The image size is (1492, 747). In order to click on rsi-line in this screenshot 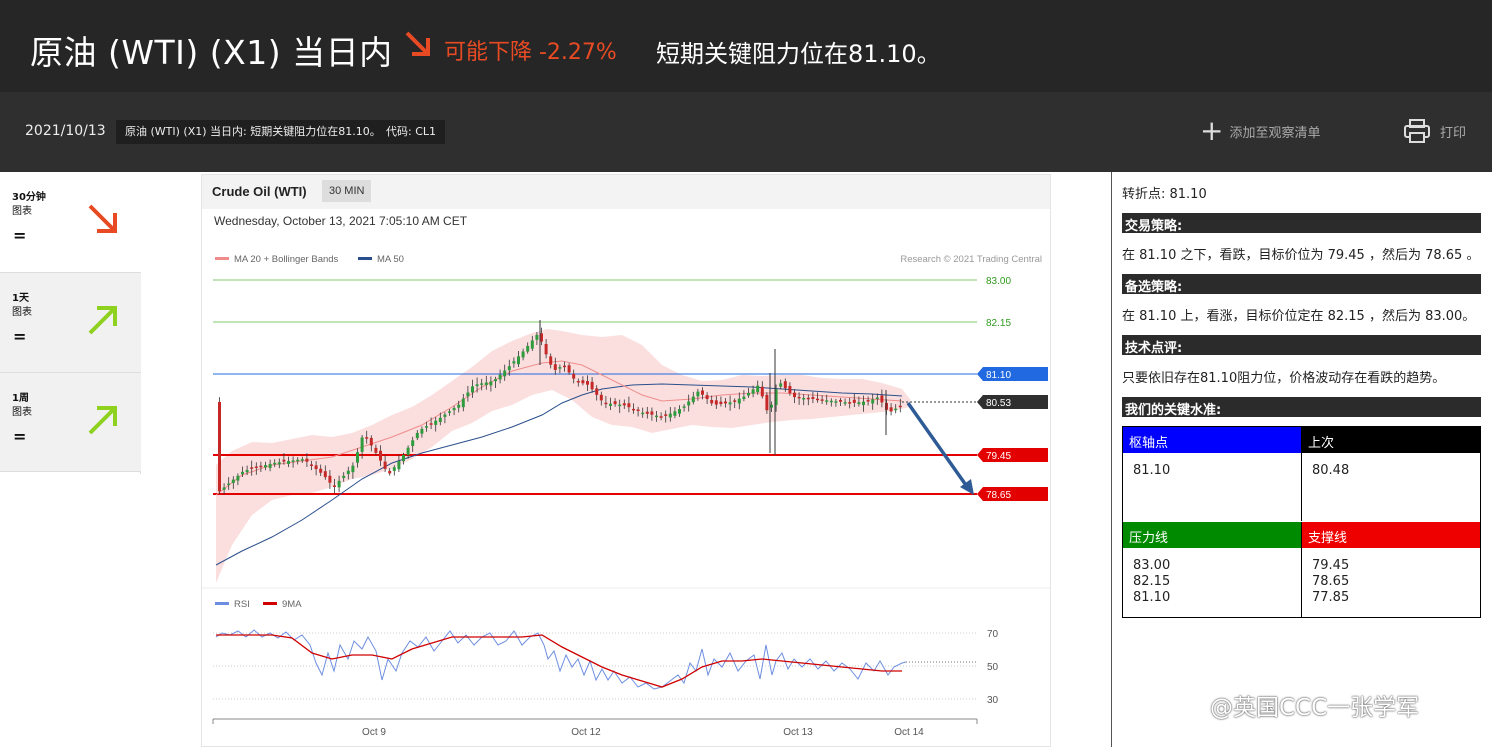, I will do `click(561, 659)`.